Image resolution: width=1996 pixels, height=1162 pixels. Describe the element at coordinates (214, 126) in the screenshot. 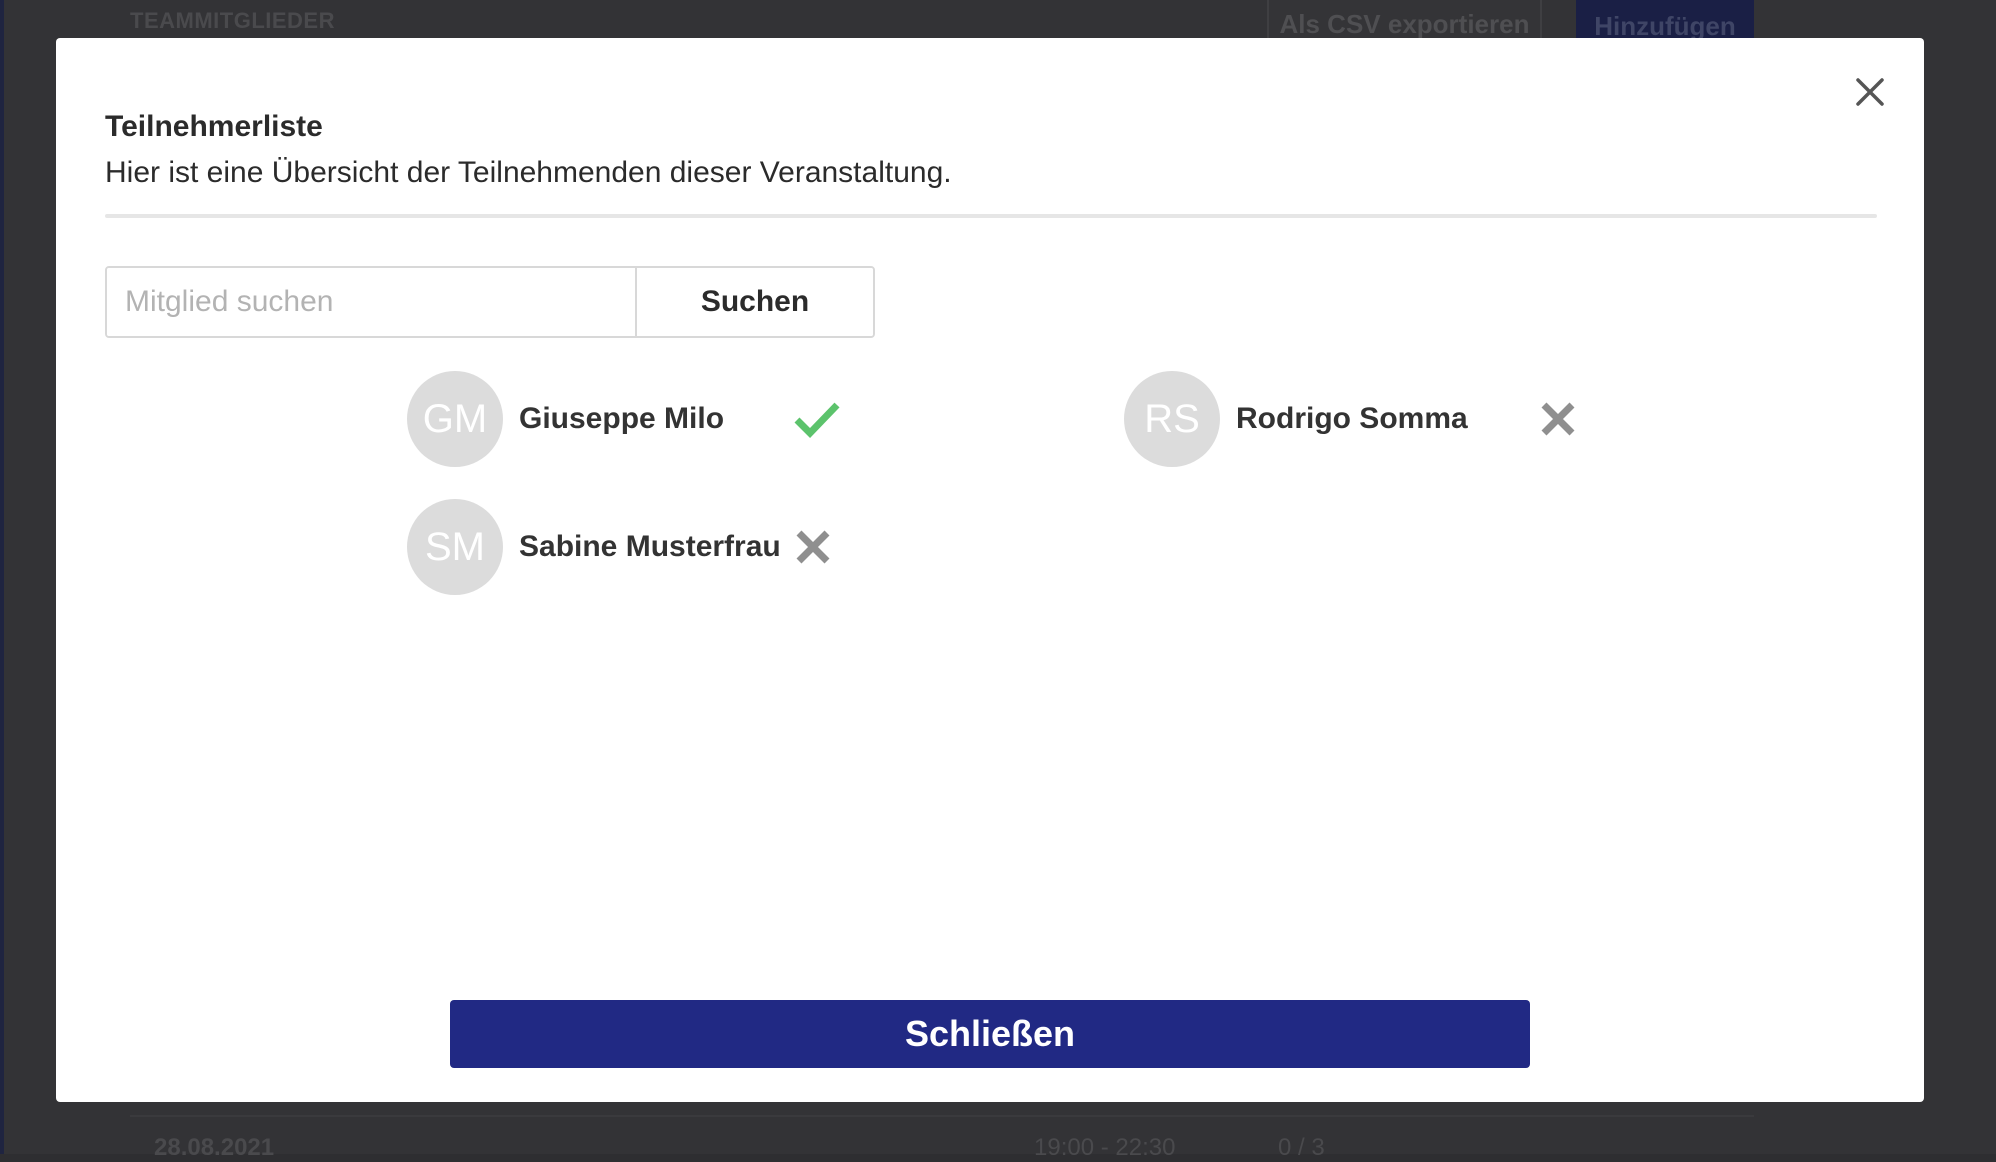

I see `modal-title: Teilnehmerliste` at that location.